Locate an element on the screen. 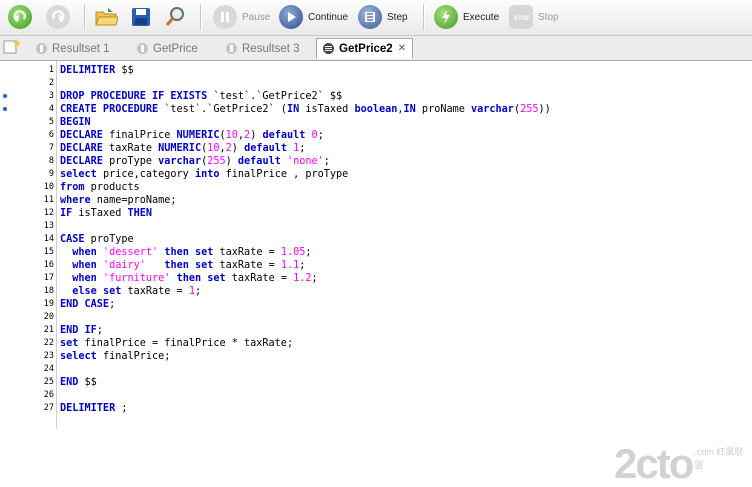  sql-keyword: default is located at coordinates (259, 161).